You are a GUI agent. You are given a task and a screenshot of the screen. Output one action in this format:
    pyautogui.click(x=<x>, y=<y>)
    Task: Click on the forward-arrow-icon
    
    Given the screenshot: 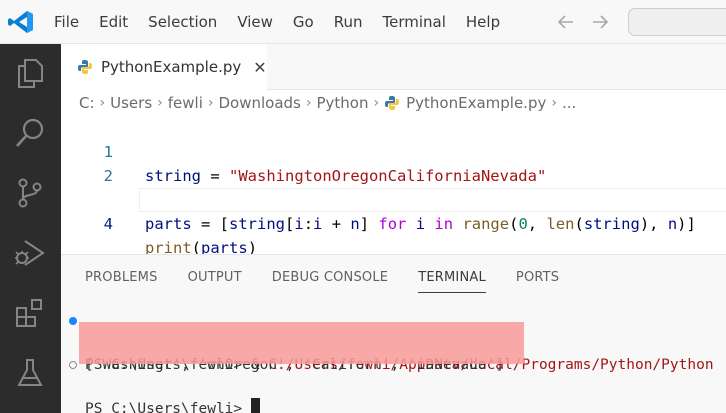 What is the action you would take?
    pyautogui.click(x=600, y=22)
    